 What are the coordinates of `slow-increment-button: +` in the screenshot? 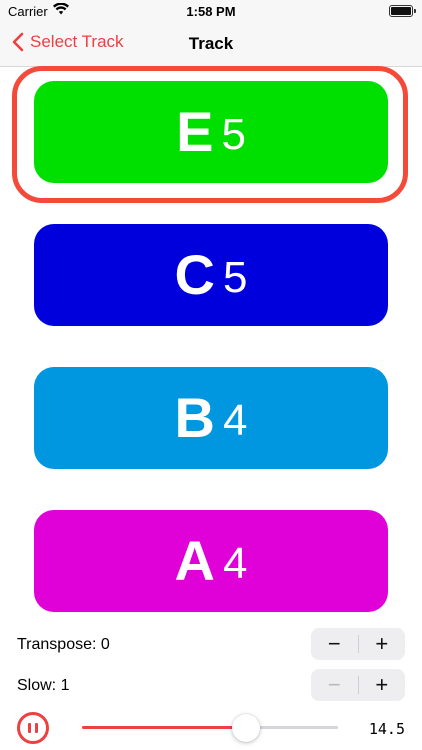 It's located at (382, 685).